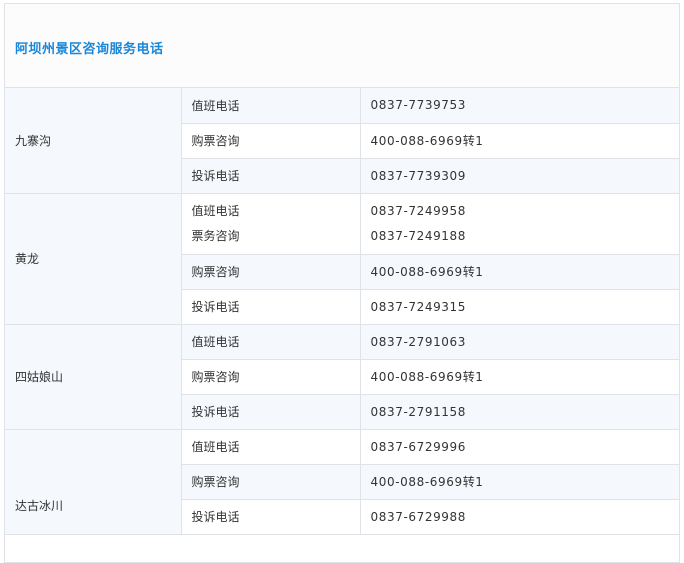 The width and height of the screenshot is (684, 563). What do you see at coordinates (519, 342) in the screenshot?
I see `phone-number: 0837-2791063` at bounding box center [519, 342].